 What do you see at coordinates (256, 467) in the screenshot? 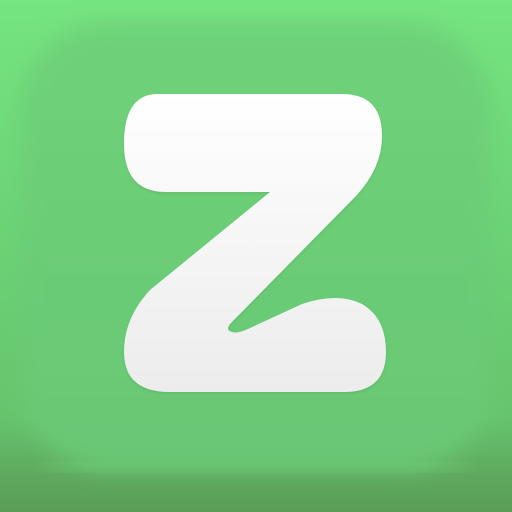
I see `icon-bottom-glow` at bounding box center [256, 467].